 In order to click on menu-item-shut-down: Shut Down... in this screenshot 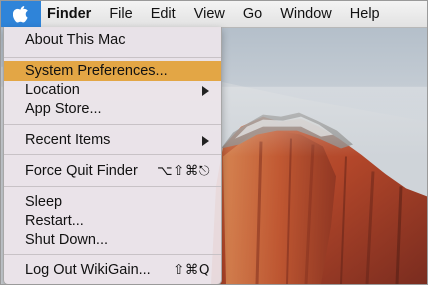, I will do `click(112, 240)`.